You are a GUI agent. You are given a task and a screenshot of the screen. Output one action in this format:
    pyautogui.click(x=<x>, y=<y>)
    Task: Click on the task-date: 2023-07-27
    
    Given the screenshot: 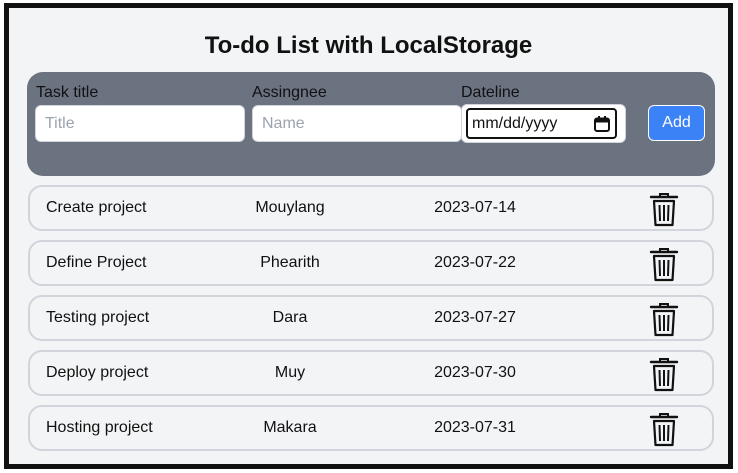 What is the action you would take?
    pyautogui.click(x=475, y=317)
    